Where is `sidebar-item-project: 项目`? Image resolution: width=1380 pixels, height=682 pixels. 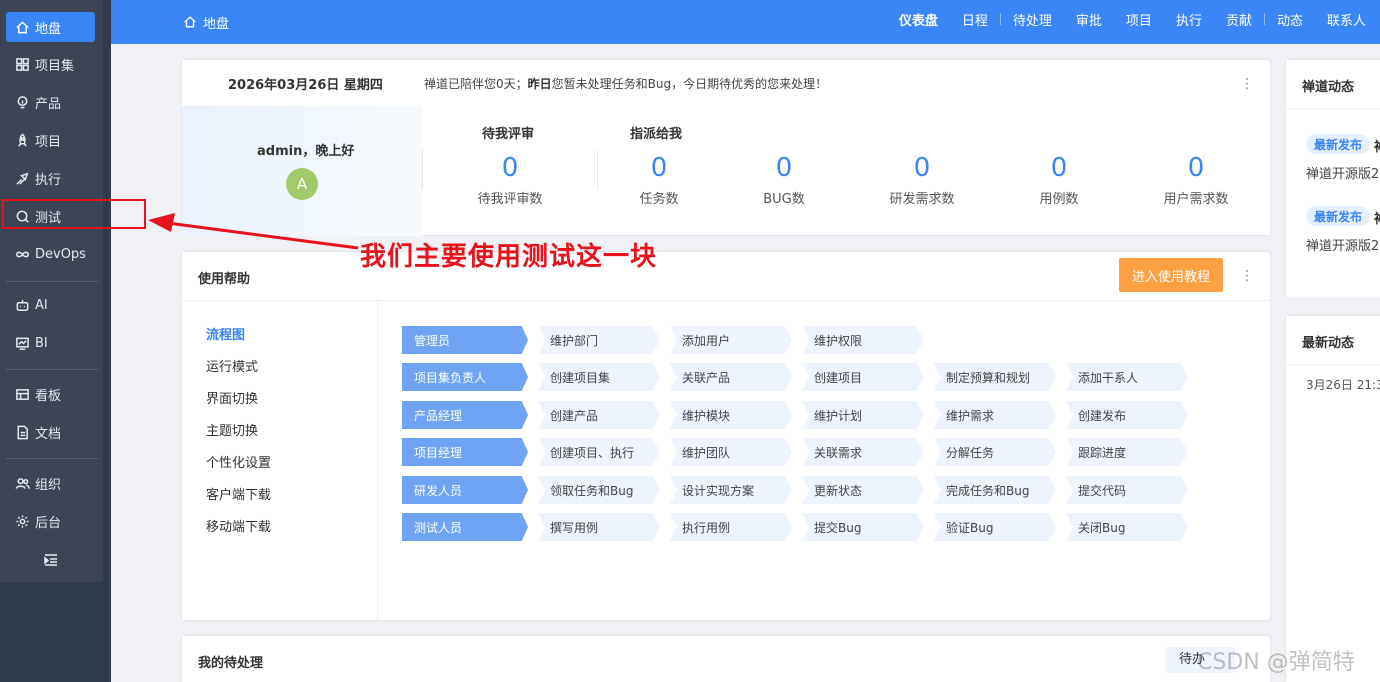 sidebar-item-project: 项目 is located at coordinates (50, 140).